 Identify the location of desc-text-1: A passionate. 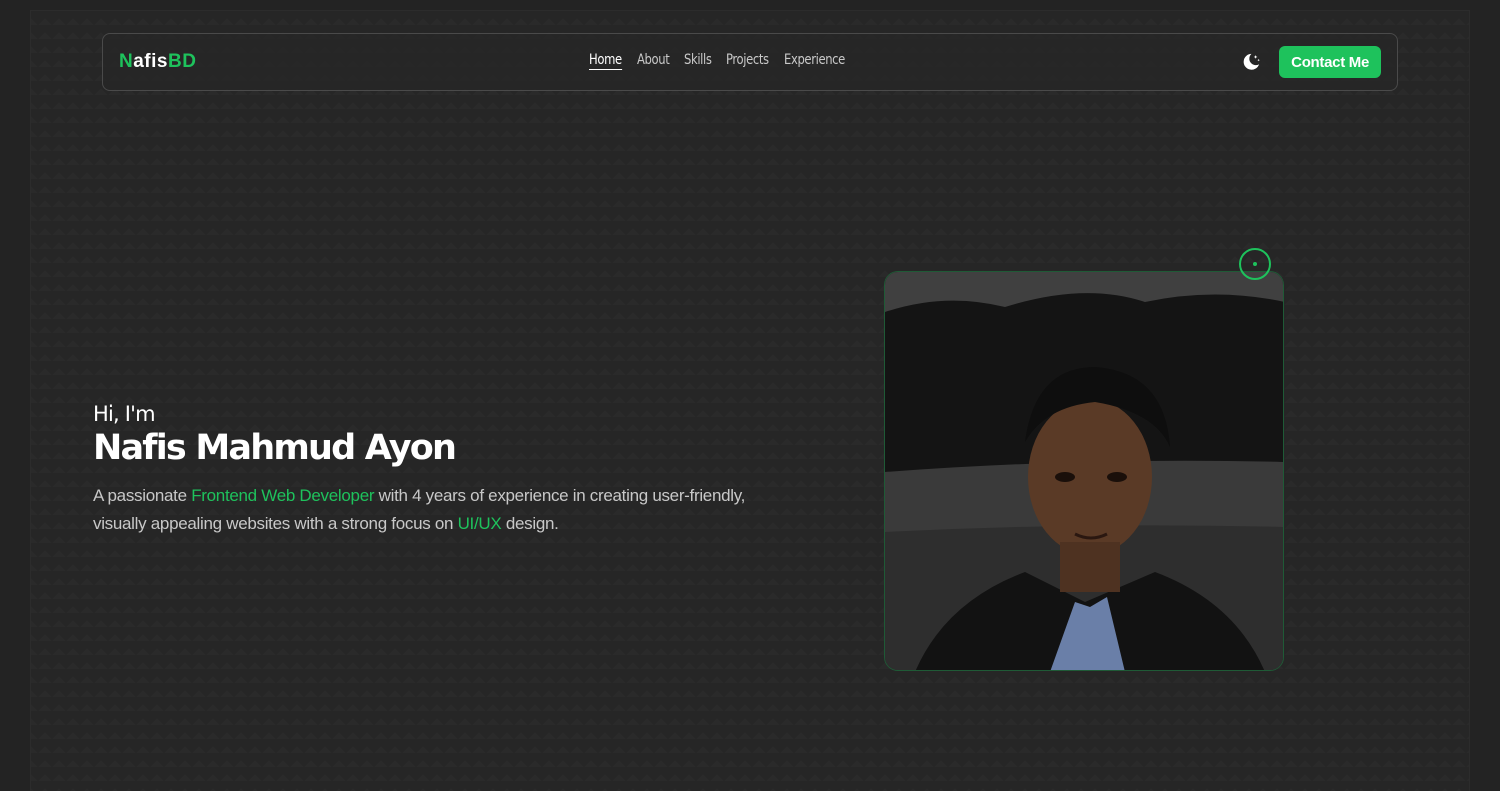
(142, 496).